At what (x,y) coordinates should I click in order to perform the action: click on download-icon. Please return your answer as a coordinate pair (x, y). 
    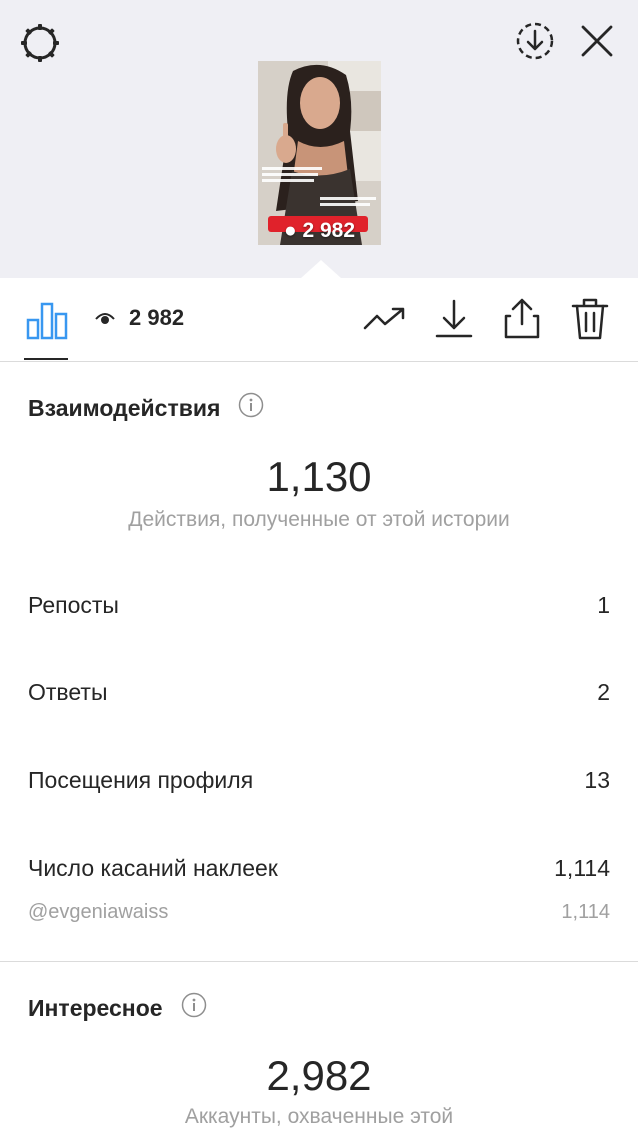
    Looking at the image, I should click on (454, 321).